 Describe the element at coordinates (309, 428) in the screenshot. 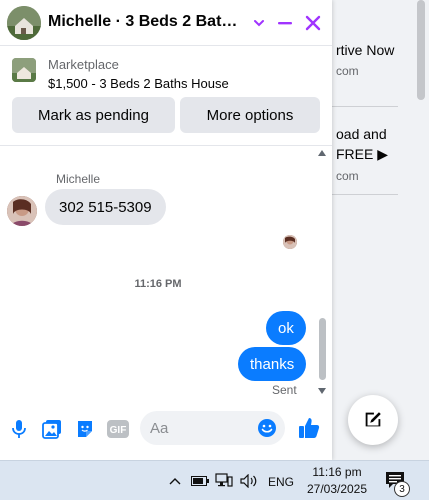

I see `thumbs-up-icon` at that location.